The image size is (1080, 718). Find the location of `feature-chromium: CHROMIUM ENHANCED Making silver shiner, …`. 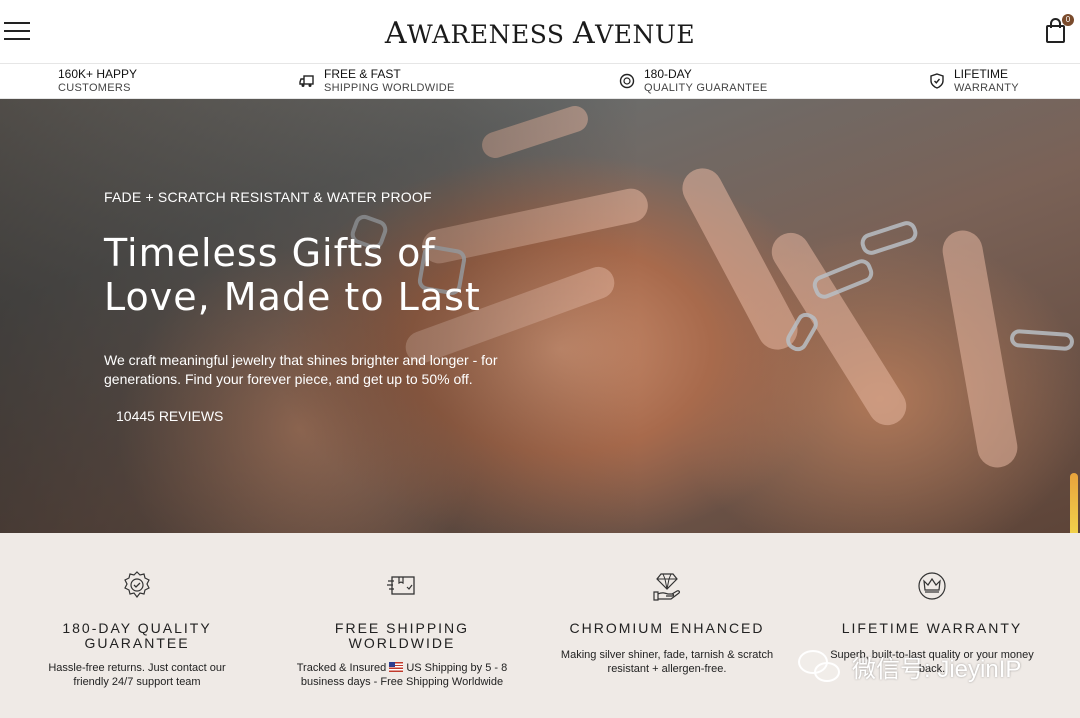

feature-chromium: CHROMIUM ENHANCED Making silver shiner, … is located at coordinates (667, 622).